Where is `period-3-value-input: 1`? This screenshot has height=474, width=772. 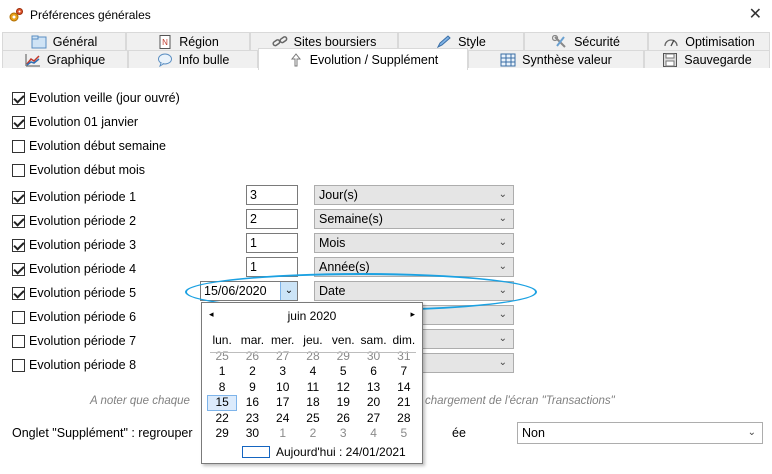 period-3-value-input: 1 is located at coordinates (272, 243).